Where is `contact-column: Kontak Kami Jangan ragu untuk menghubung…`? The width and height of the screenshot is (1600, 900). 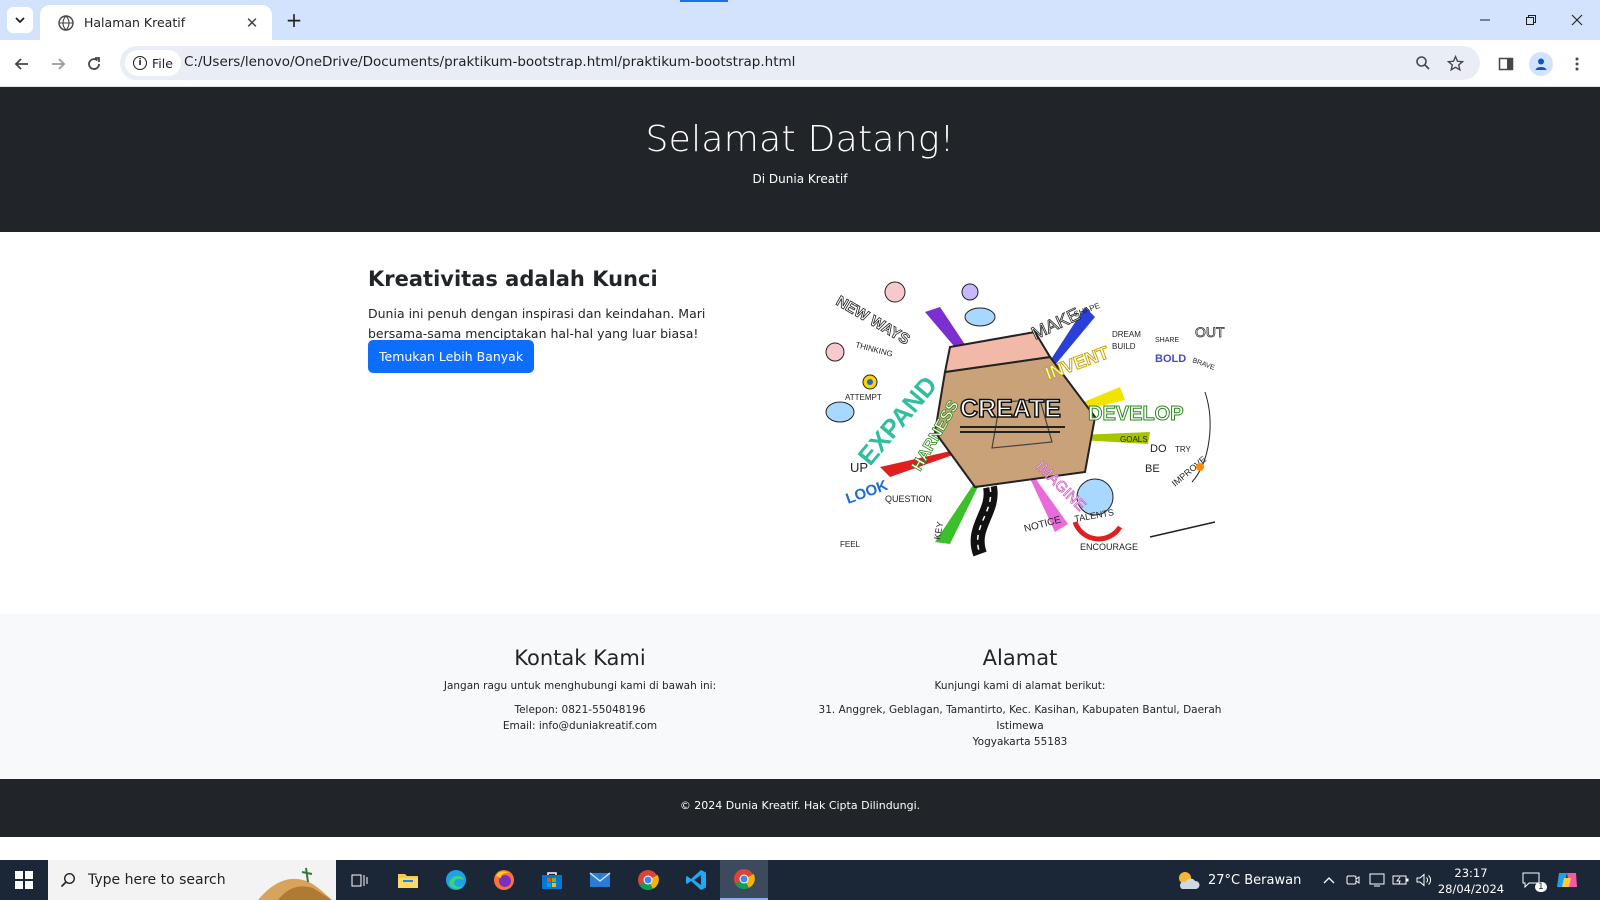 contact-column: Kontak Kami Jangan ragu untuk menghubung… is located at coordinates (580, 674).